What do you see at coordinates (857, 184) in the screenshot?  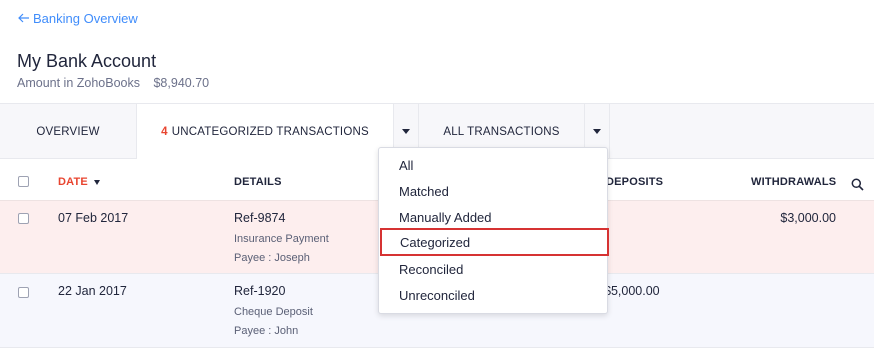 I see `search-icon` at bounding box center [857, 184].